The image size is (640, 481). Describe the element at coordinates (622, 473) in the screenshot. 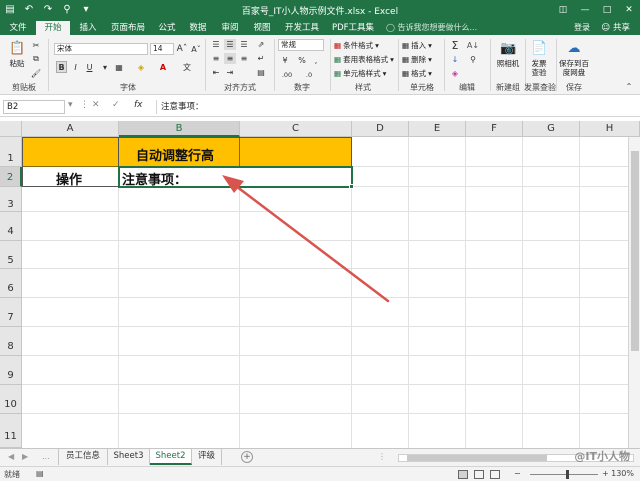

I see `zoom-level: 130%` at that location.